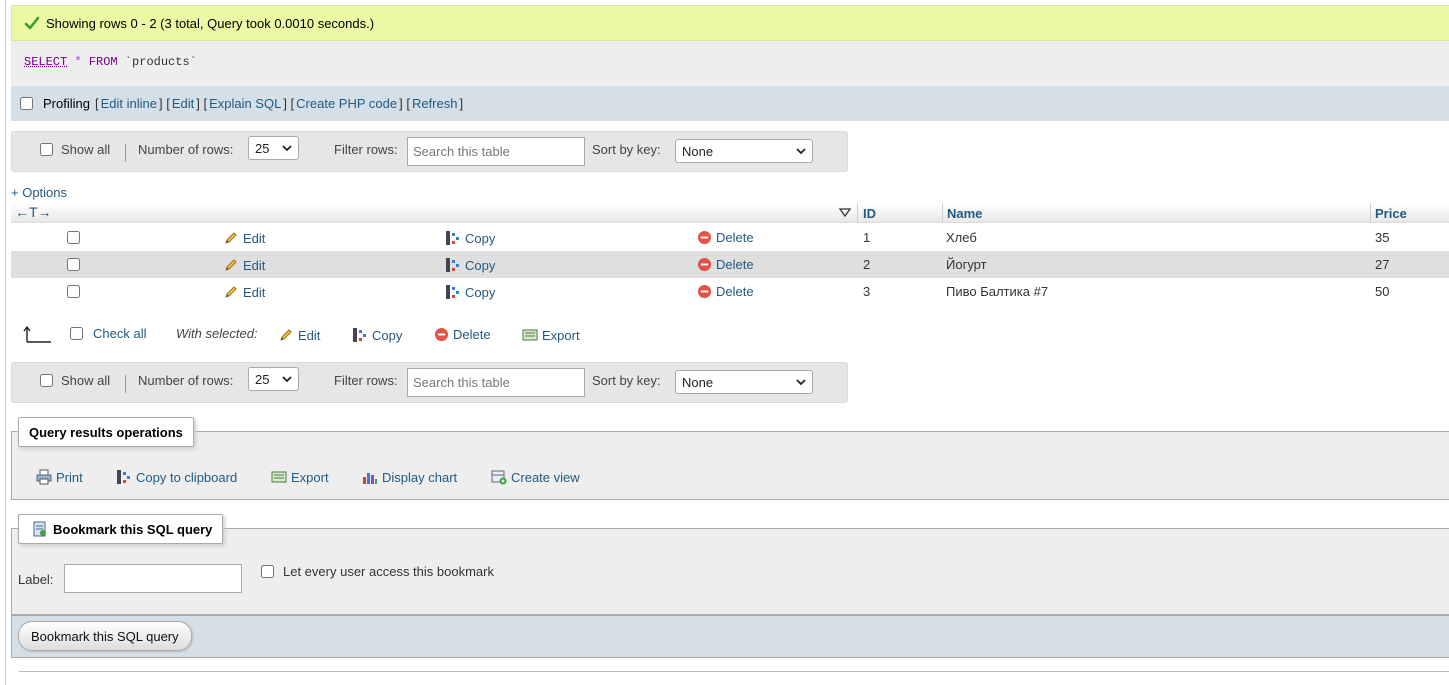  What do you see at coordinates (121, 529) in the screenshot?
I see `bookmark-legend: Bookmark this SQL query` at bounding box center [121, 529].